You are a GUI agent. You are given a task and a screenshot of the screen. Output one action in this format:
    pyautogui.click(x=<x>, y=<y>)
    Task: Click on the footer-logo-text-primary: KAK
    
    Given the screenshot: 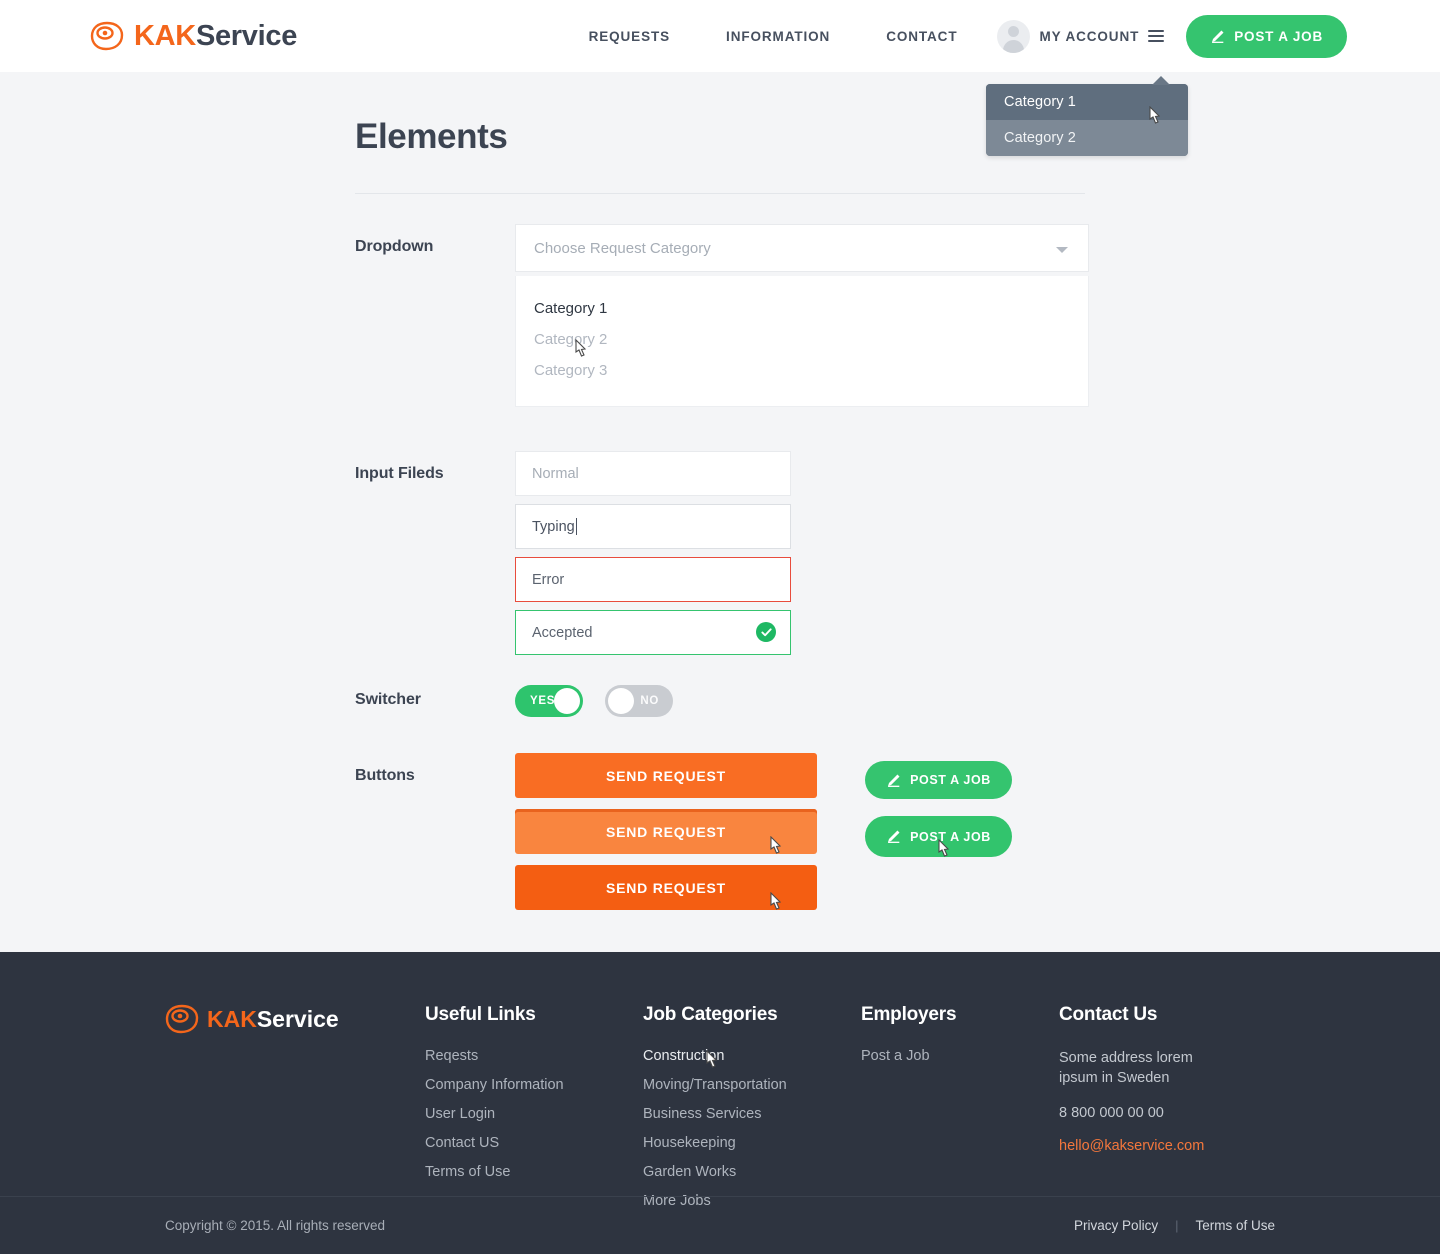 What is the action you would take?
    pyautogui.click(x=232, y=1018)
    